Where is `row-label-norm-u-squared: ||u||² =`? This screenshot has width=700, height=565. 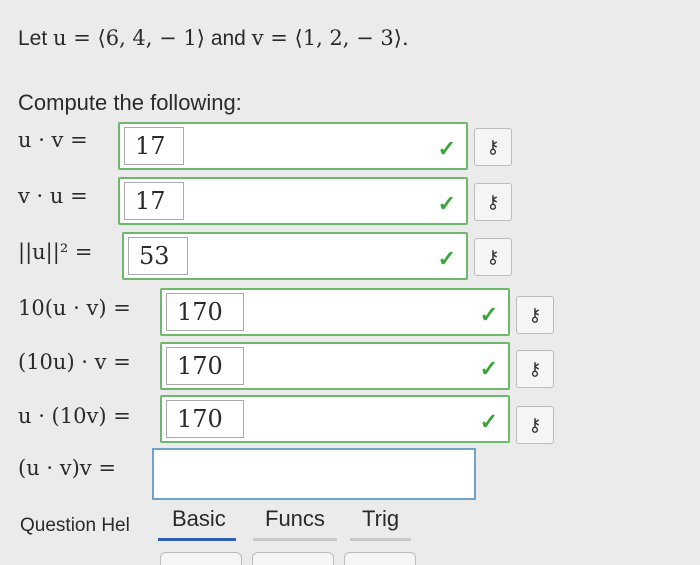 row-label-norm-u-squared: ||u||² = is located at coordinates (55, 252).